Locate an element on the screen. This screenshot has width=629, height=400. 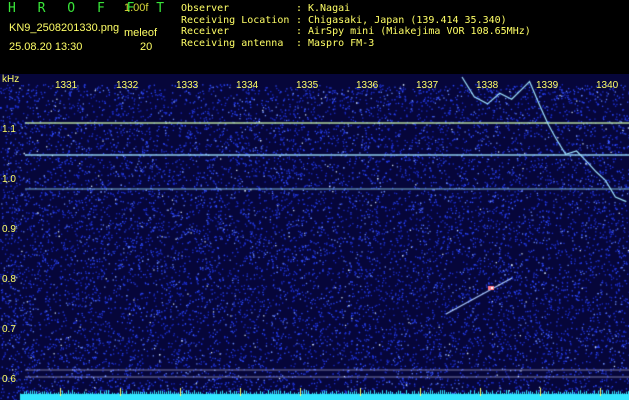
image-filename: KN9_2508201330.png is located at coordinates (64, 28).